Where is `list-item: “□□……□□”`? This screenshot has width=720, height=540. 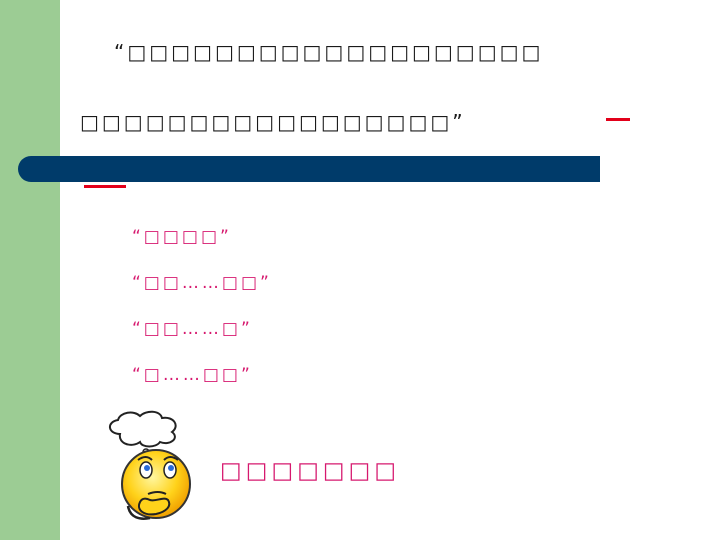
list-item: “□□……□□” is located at coordinates (202, 283).